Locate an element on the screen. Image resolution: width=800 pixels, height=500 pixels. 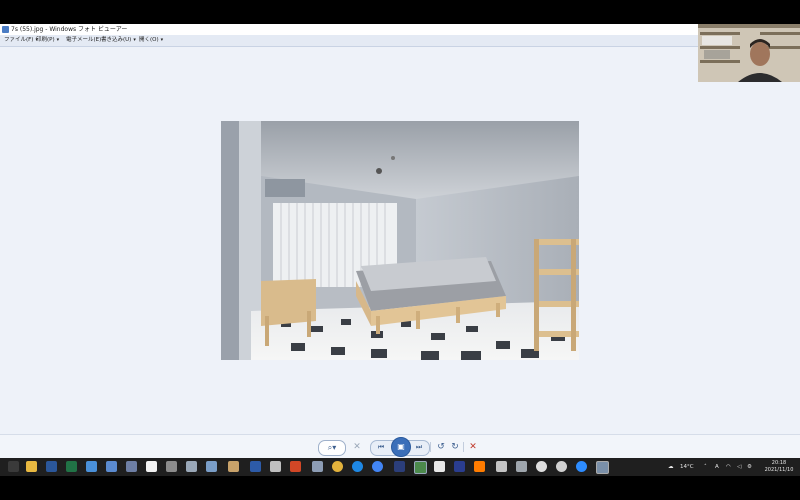
menu-open-label: 開く(O) is located at coordinates (149, 40).